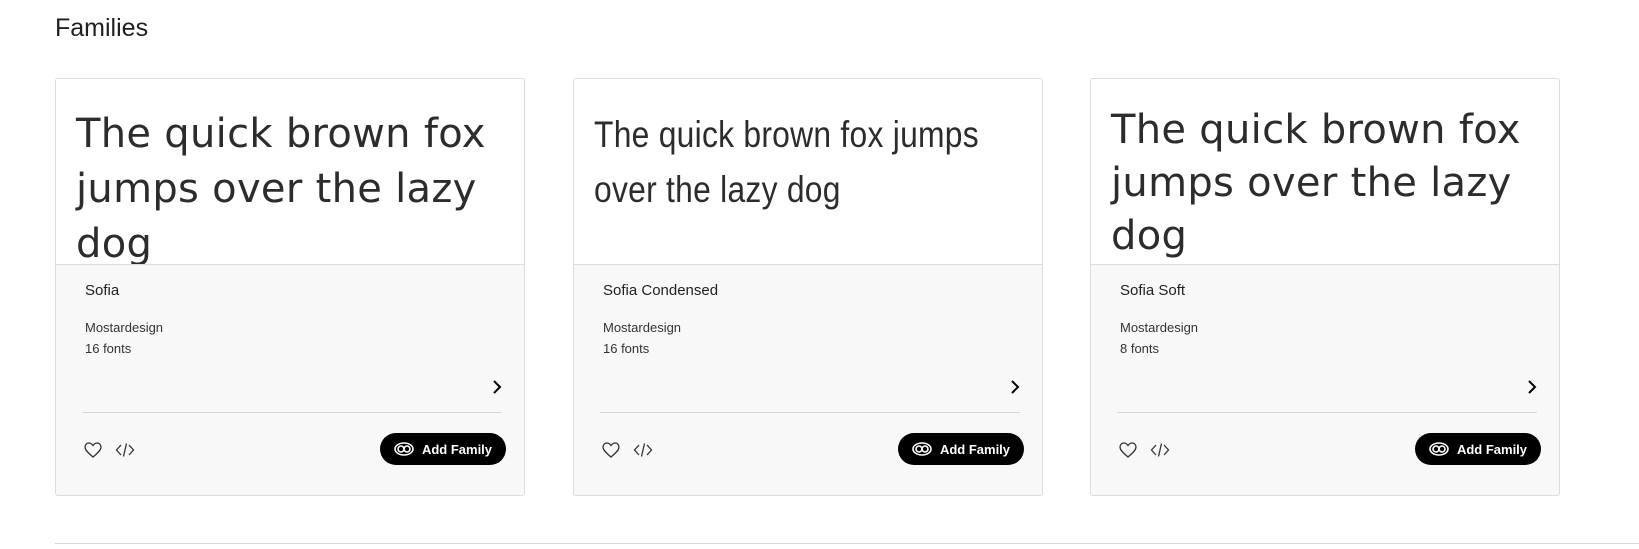 This screenshot has height=549, width=1639. What do you see at coordinates (102, 28) in the screenshot?
I see `section-title: Families` at bounding box center [102, 28].